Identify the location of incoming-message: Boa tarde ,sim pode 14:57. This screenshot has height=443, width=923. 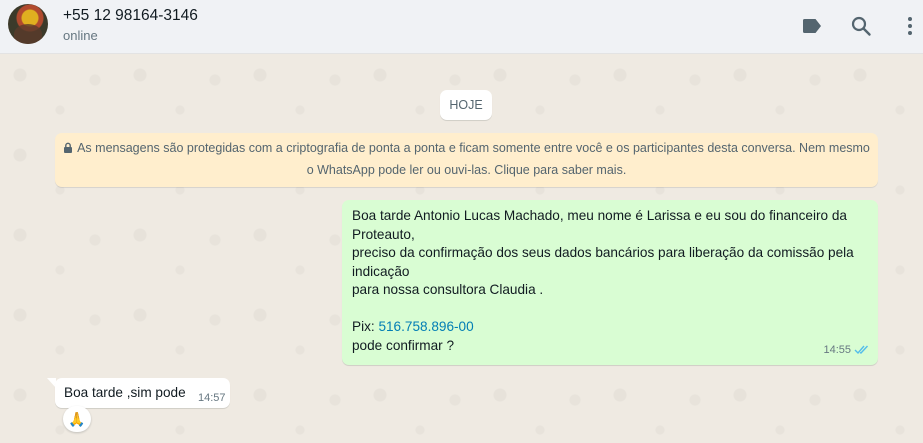
(142, 393).